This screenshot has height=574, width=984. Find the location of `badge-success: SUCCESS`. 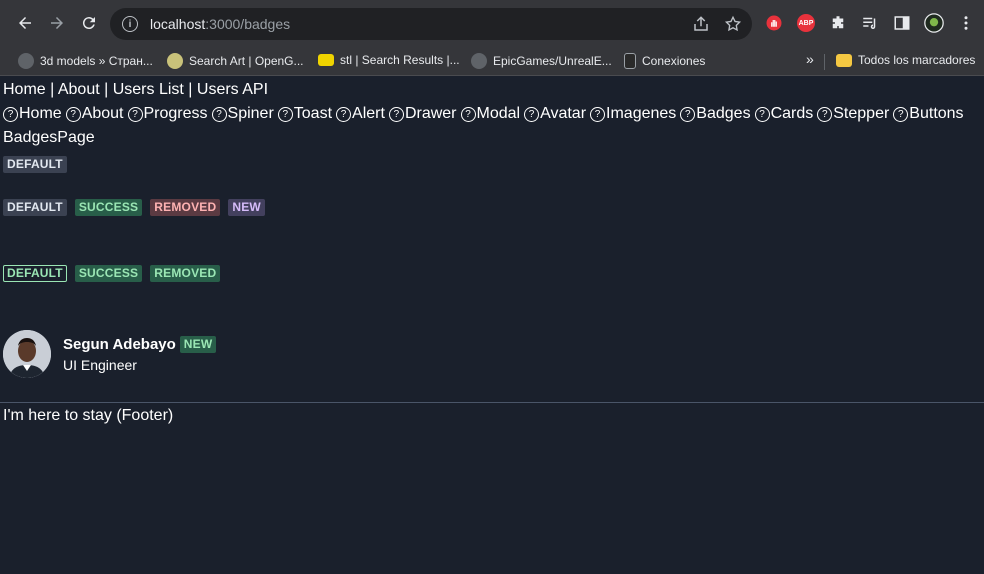

badge-success: SUCCESS is located at coordinates (108, 207).